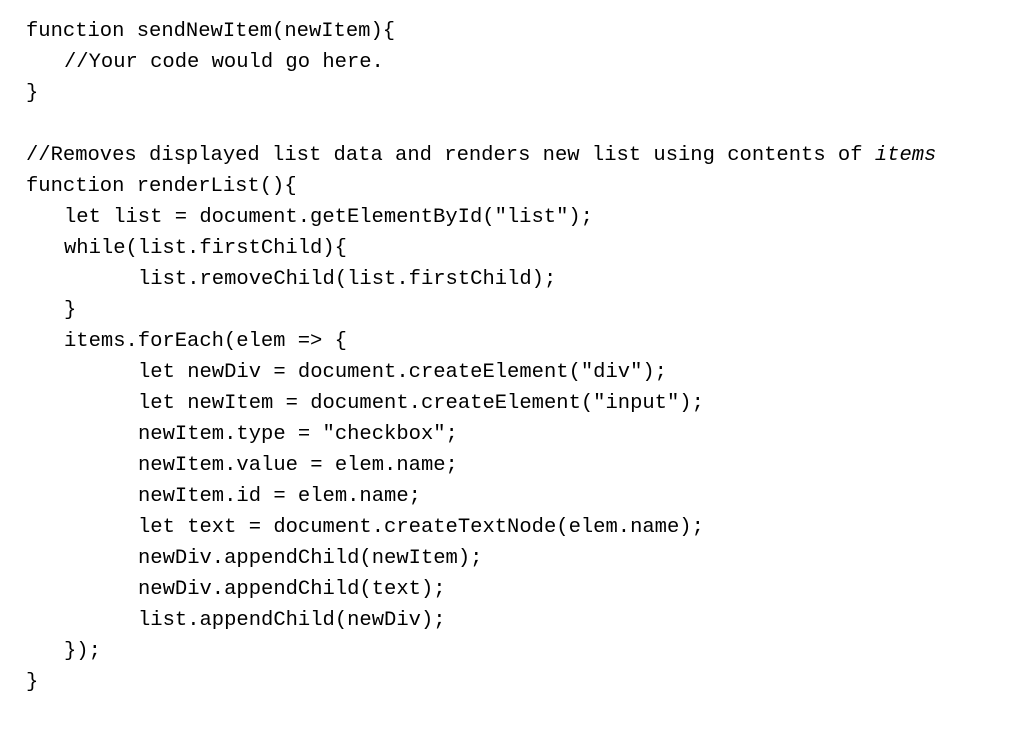 The width and height of the screenshot is (1018, 730). Describe the element at coordinates (905, 155) in the screenshot. I see `comment-emphasis: items` at that location.